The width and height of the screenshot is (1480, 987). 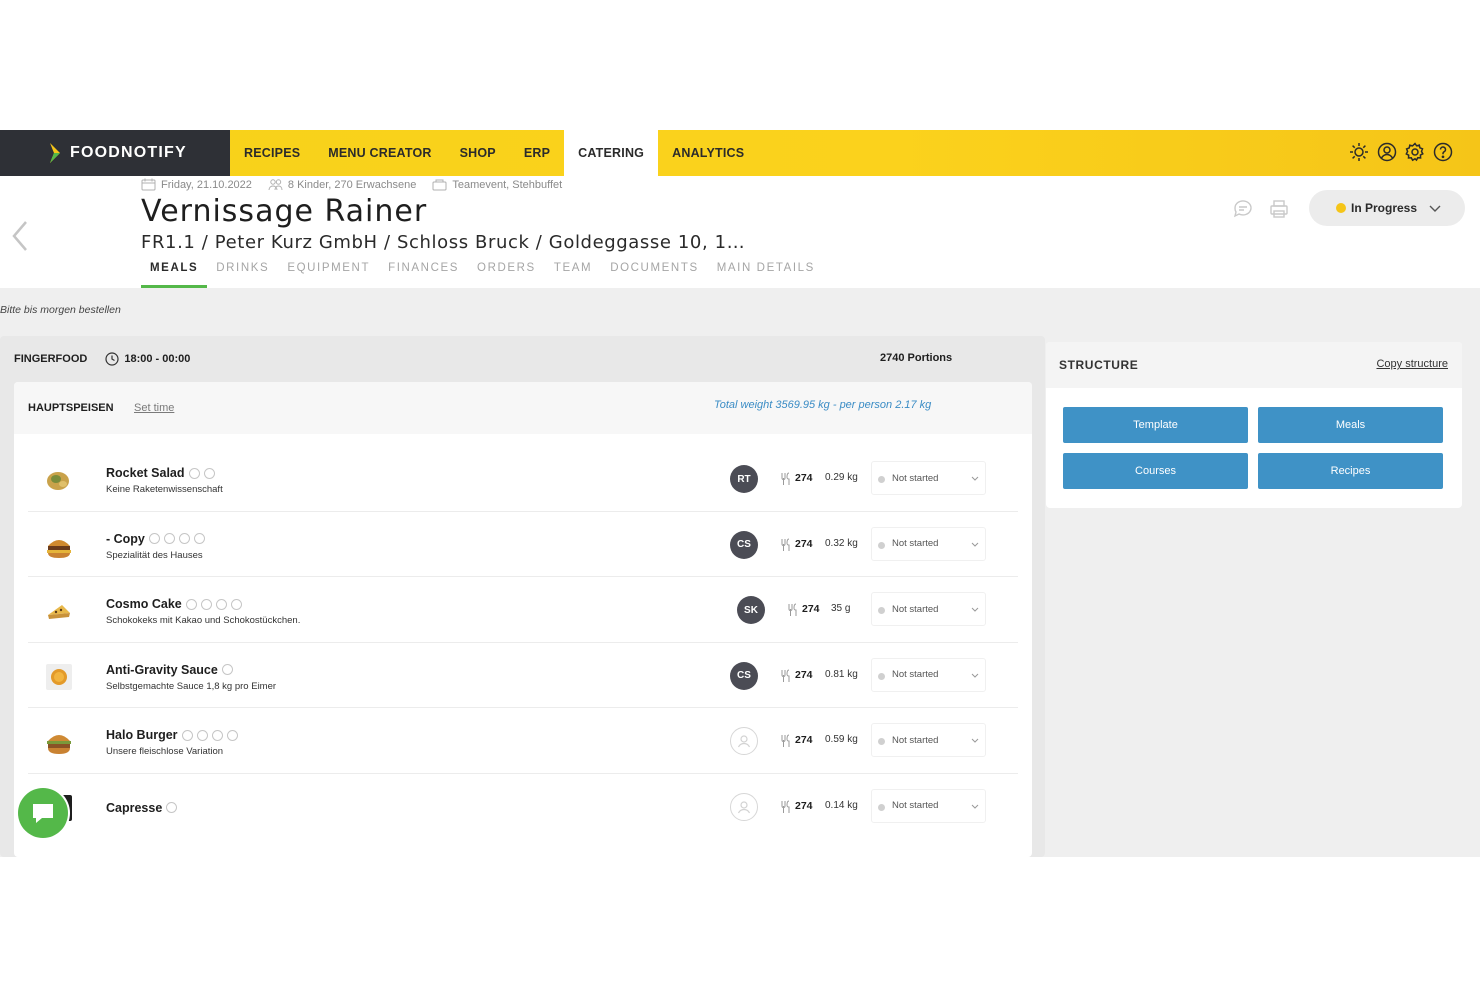 What do you see at coordinates (1243, 209) in the screenshot?
I see `comment-icon` at bounding box center [1243, 209].